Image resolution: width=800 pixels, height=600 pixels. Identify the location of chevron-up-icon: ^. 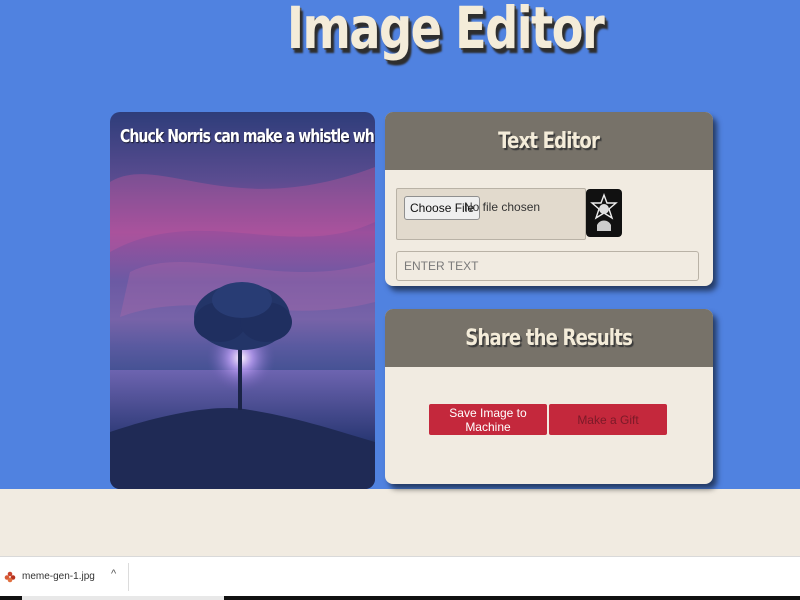
(113, 574).